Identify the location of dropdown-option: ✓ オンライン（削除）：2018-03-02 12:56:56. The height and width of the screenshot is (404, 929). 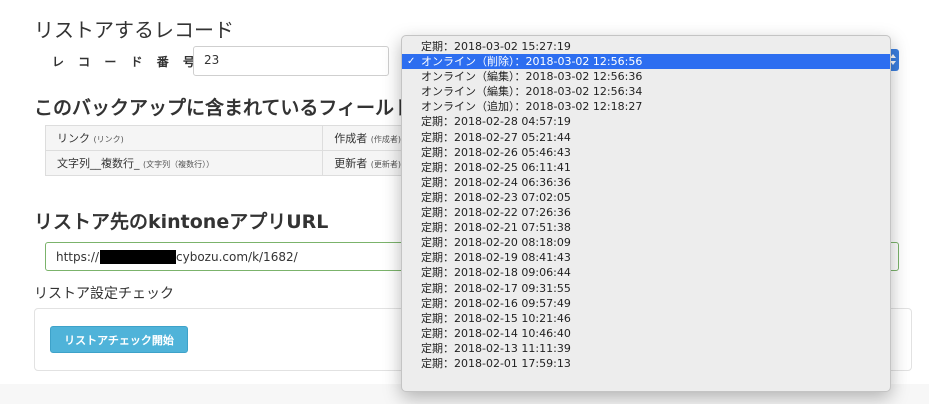
(646, 62).